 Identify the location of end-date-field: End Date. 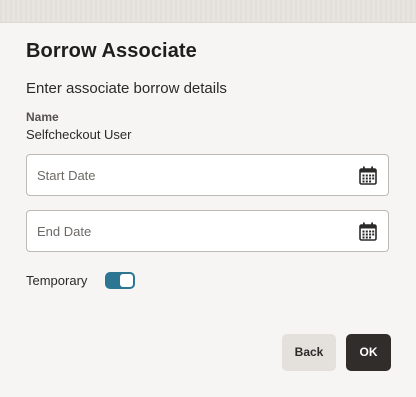
(207, 231).